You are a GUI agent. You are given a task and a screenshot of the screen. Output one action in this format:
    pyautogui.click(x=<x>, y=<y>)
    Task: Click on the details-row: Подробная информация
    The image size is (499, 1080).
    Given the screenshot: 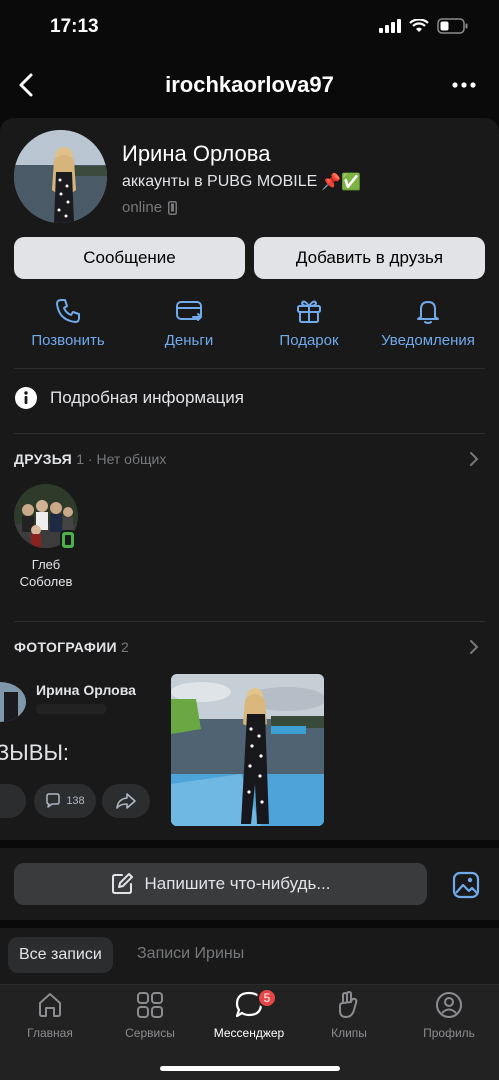 What is the action you would take?
    pyautogui.click(x=129, y=398)
    